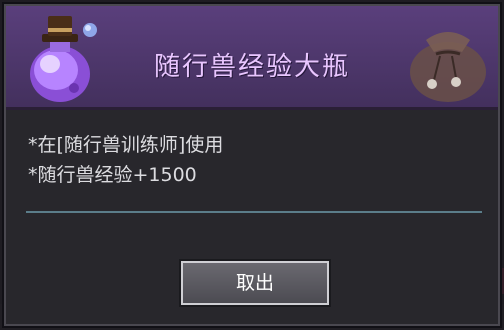 The width and height of the screenshot is (504, 330). What do you see at coordinates (254, 212) in the screenshot?
I see `divider` at bounding box center [254, 212].